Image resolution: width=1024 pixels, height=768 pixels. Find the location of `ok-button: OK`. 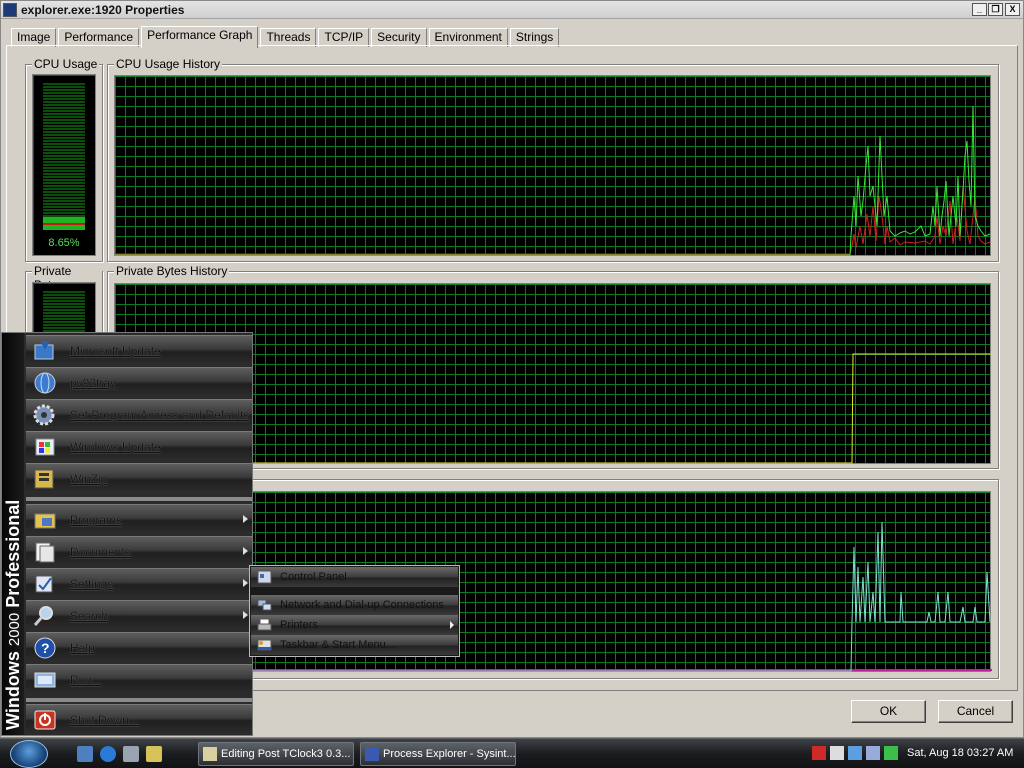

ok-button: OK is located at coordinates (888, 711).